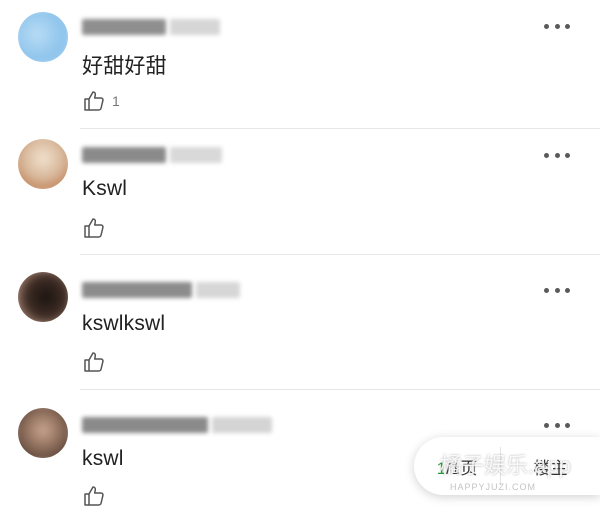  What do you see at coordinates (103, 458) in the screenshot?
I see `comment-text: kswl` at bounding box center [103, 458].